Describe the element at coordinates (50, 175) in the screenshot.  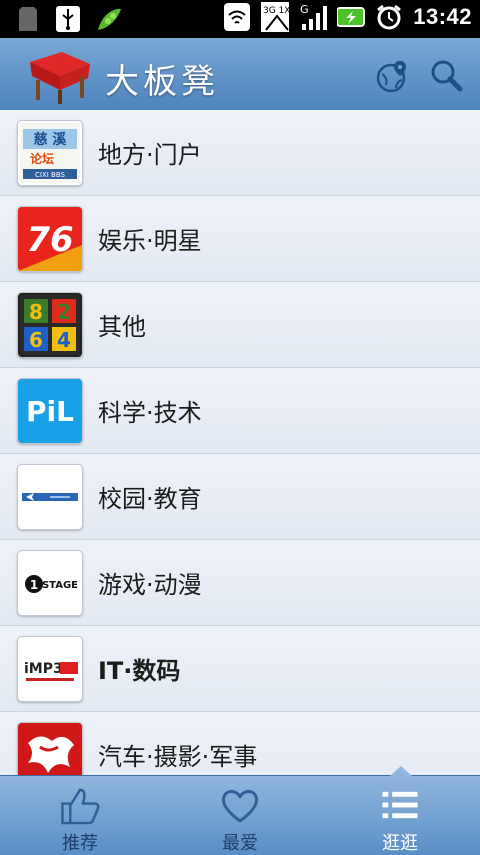
I see `svg-text: CIXI BBS` at that location.